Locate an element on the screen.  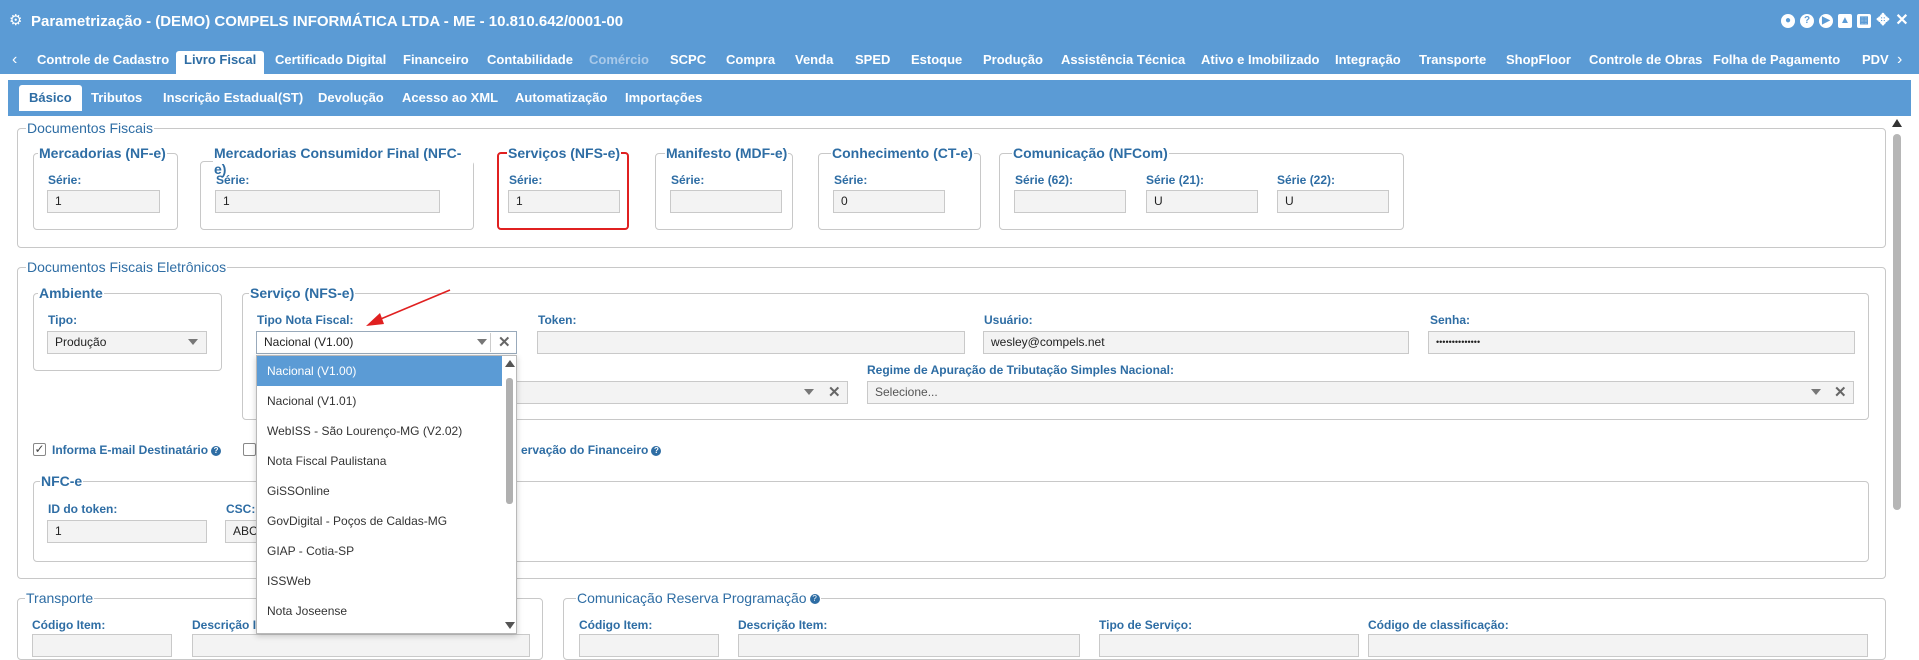
subtab-devolucao: Devolução is located at coordinates (351, 98).